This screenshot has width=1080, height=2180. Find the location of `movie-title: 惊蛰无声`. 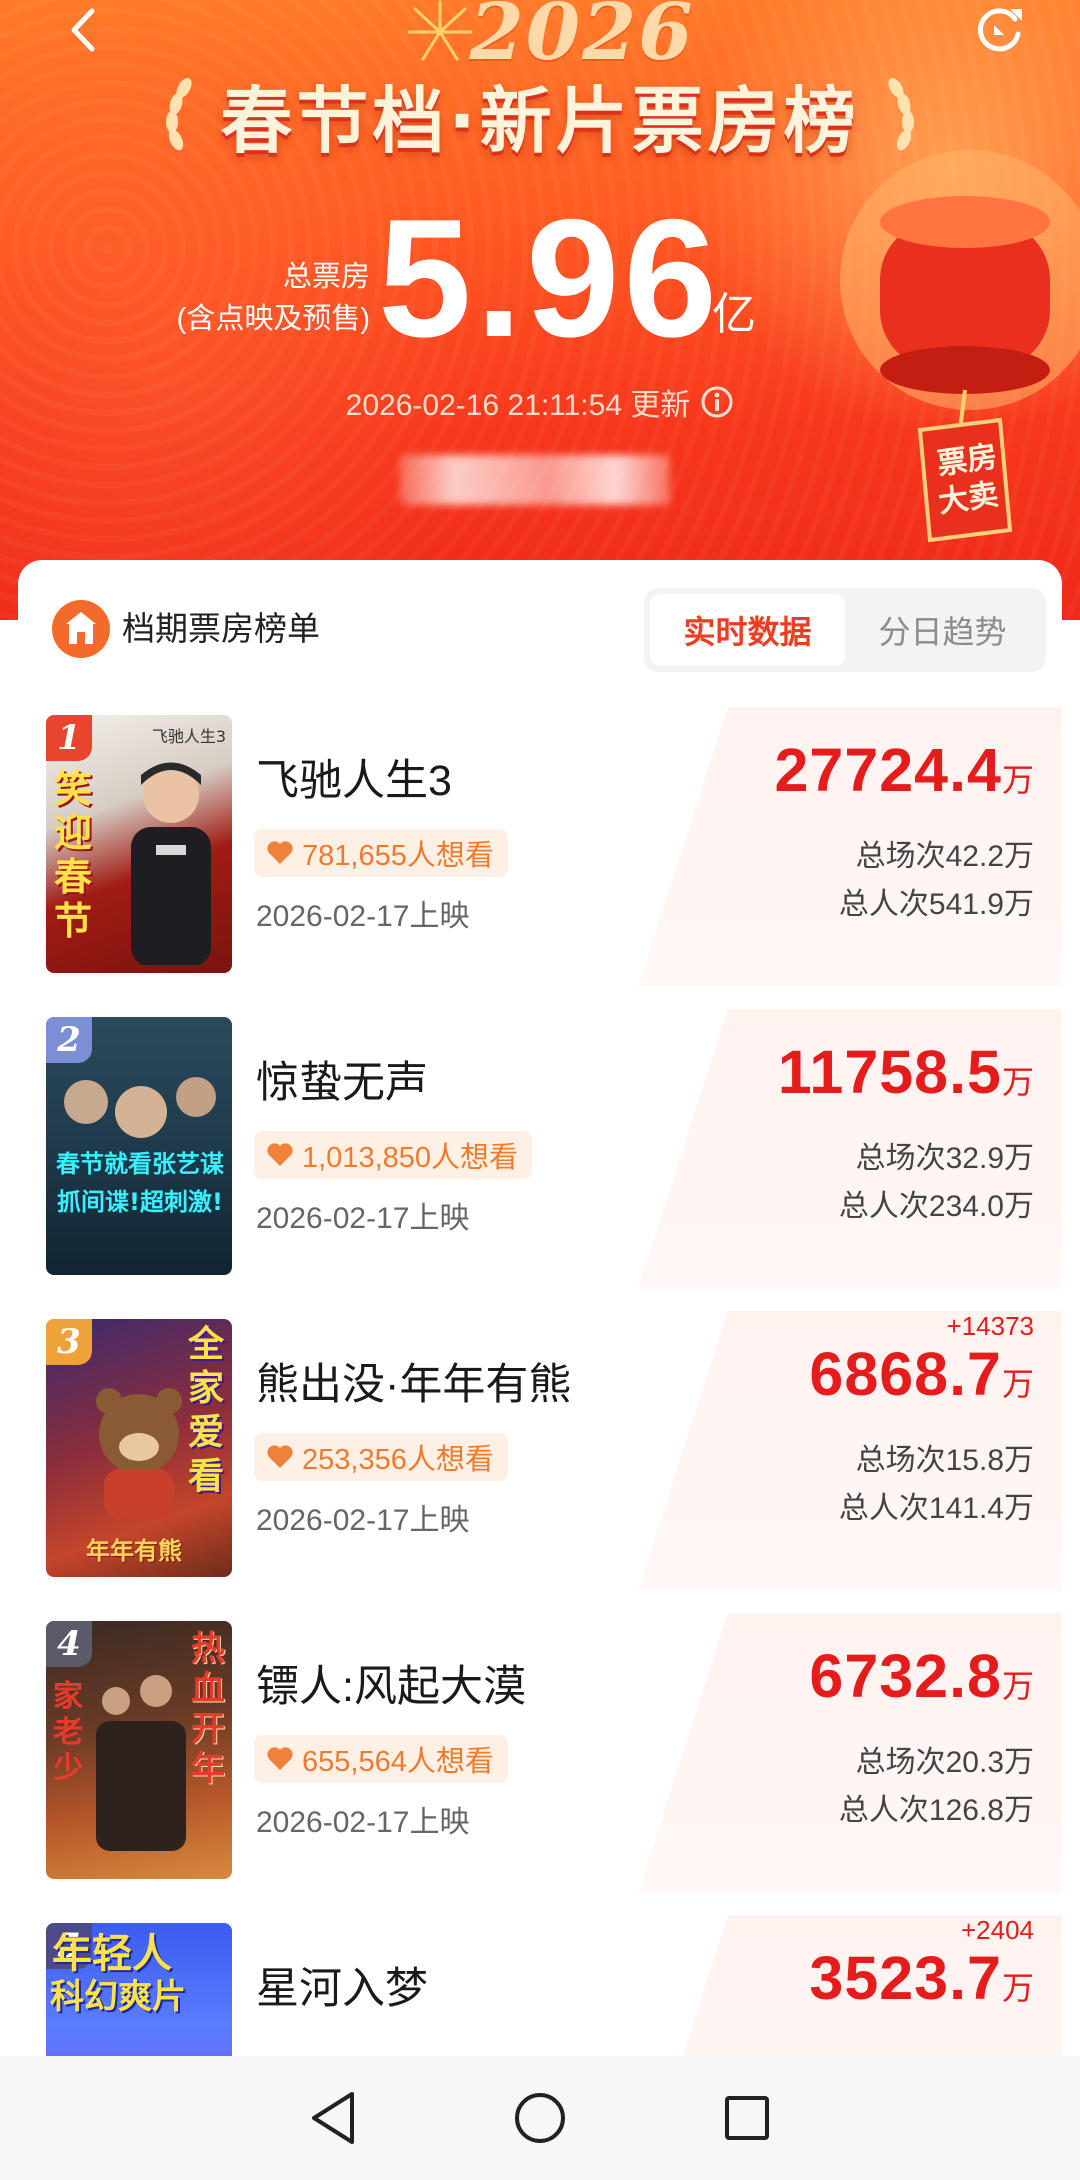

movie-title: 惊蛰无声 is located at coordinates (342, 1083).